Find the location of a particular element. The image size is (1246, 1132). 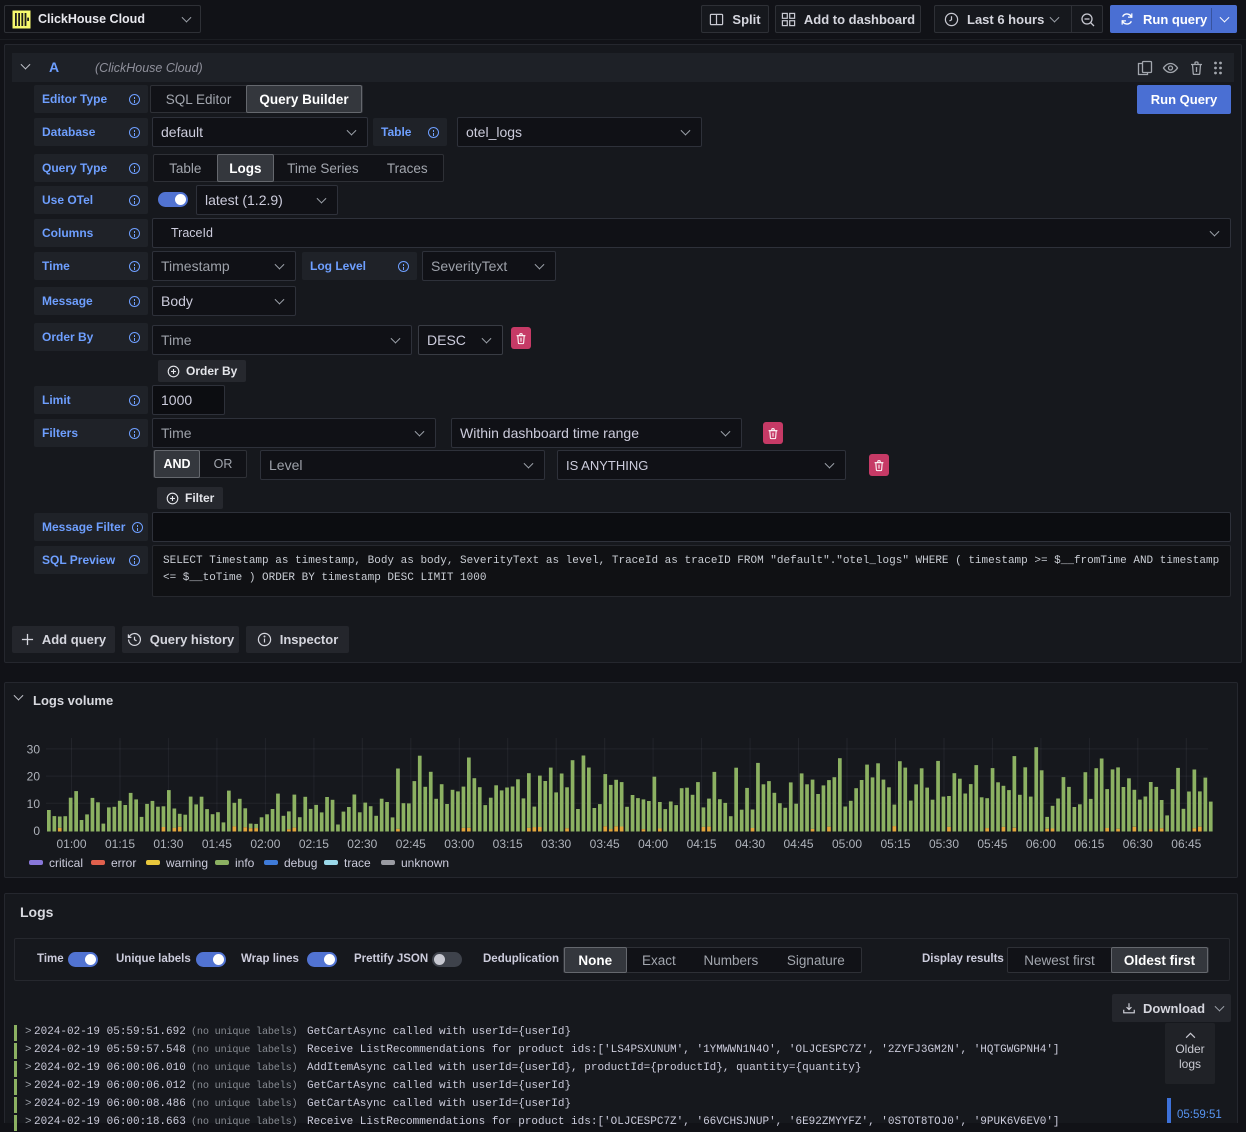

svg-text: 0 is located at coordinates (36, 831).